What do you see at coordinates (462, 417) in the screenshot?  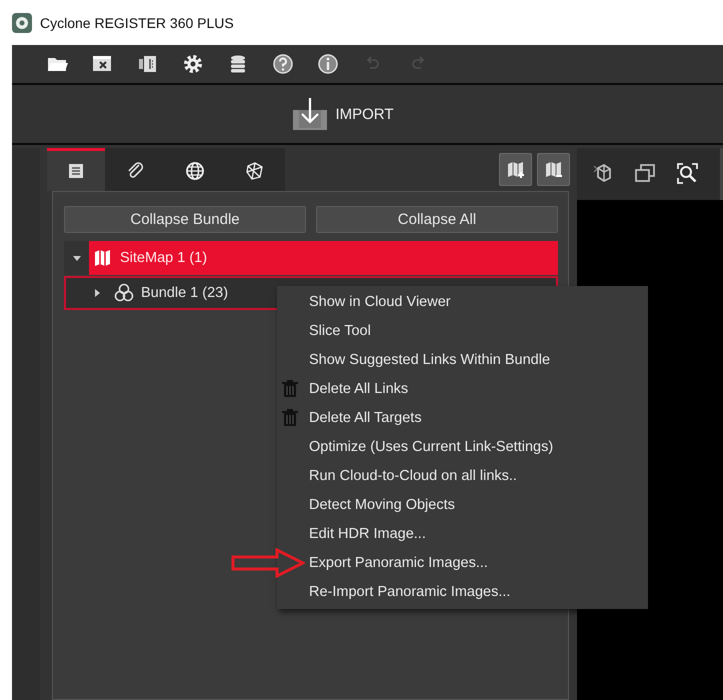 I see `menu-item: Delete All Targets` at bounding box center [462, 417].